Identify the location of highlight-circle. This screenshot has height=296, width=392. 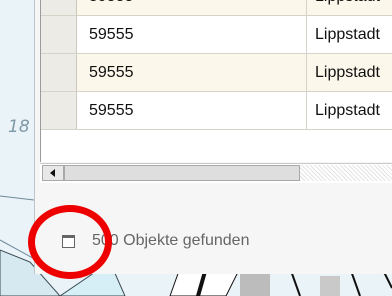
(70, 242).